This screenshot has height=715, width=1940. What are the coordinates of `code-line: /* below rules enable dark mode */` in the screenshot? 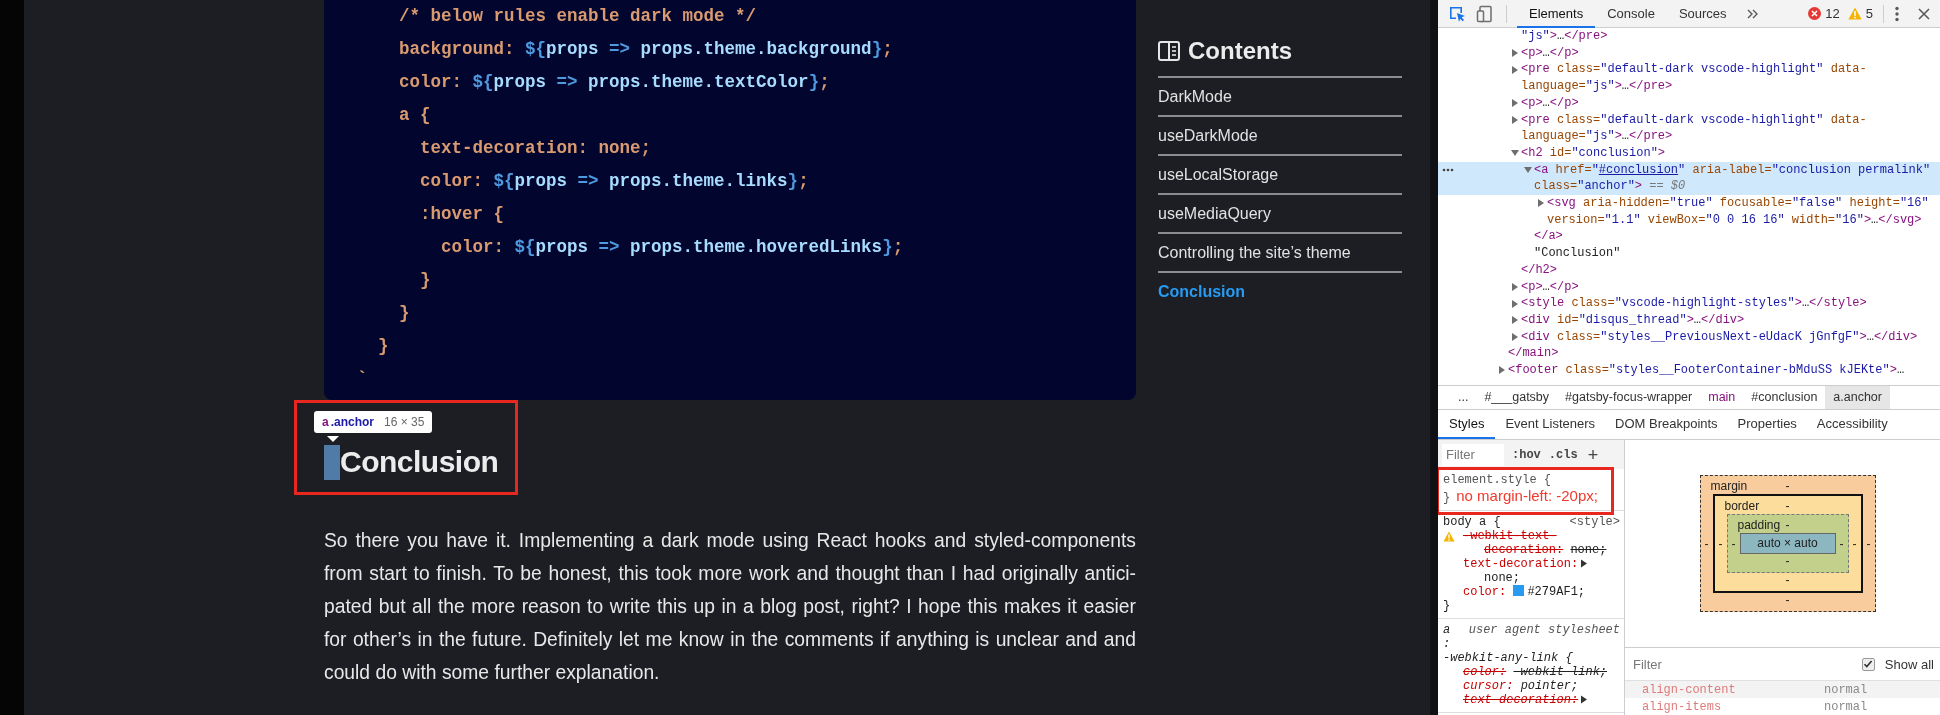 It's located at (577, 16).